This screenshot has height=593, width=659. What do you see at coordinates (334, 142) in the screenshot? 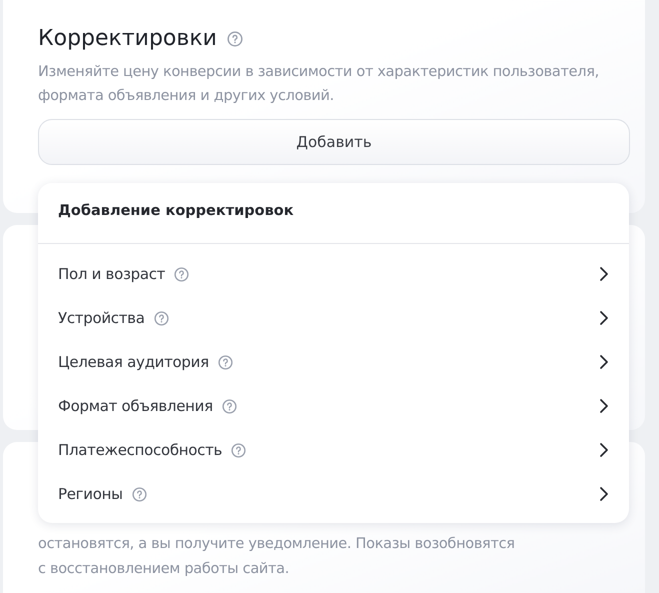
I see `add-button: Добавить` at bounding box center [334, 142].